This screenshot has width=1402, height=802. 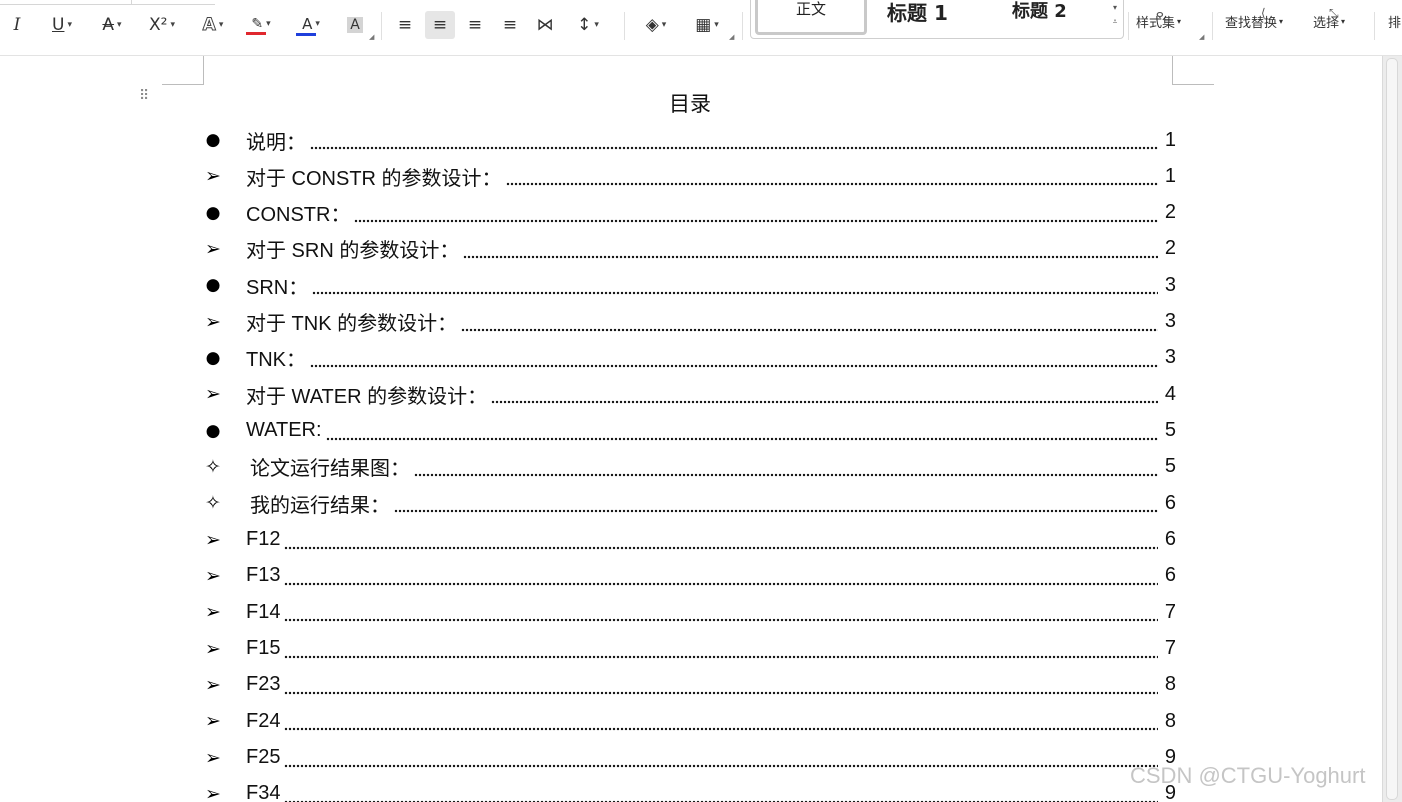 I want to click on highlighter-icon: ✎, so click(x=257, y=23).